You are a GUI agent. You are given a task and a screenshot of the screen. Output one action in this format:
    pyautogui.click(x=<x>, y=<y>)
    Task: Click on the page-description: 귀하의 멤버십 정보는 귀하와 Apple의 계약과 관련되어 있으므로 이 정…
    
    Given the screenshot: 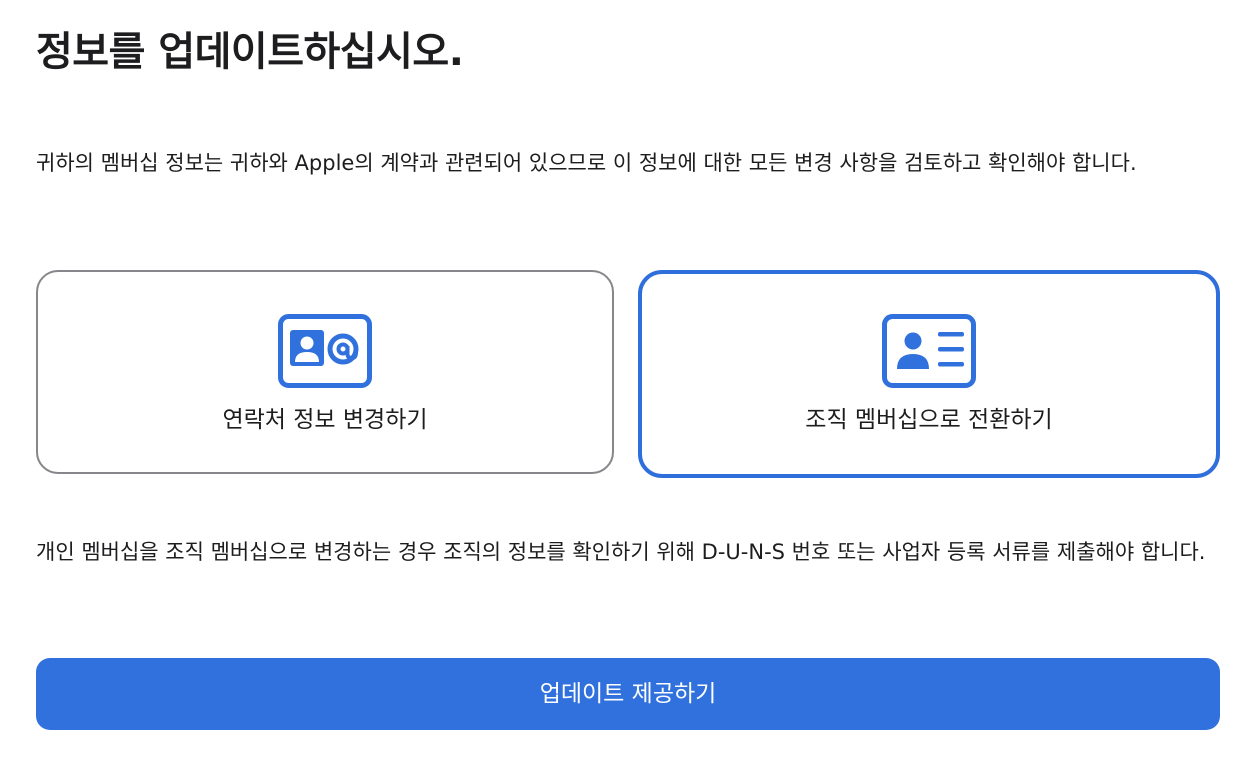 What is the action you would take?
    pyautogui.click(x=586, y=163)
    